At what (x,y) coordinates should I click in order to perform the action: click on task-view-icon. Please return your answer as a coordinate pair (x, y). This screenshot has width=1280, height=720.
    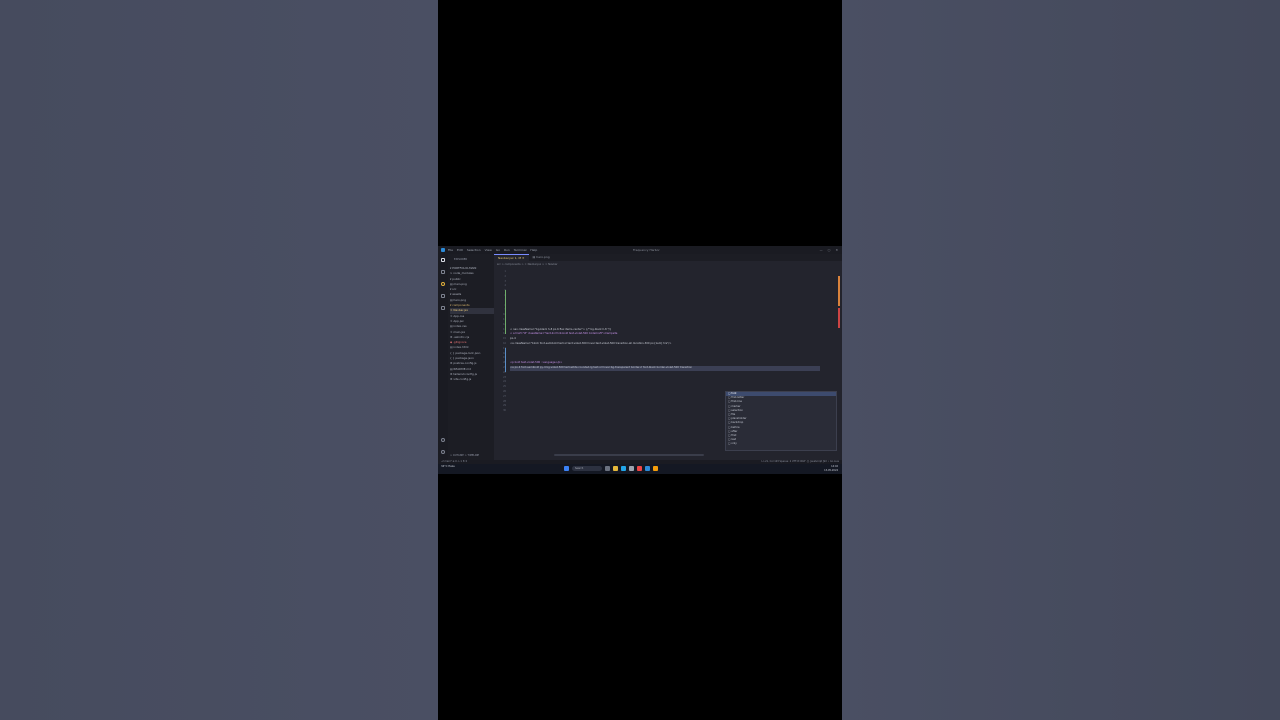
    Looking at the image, I should click on (607, 468).